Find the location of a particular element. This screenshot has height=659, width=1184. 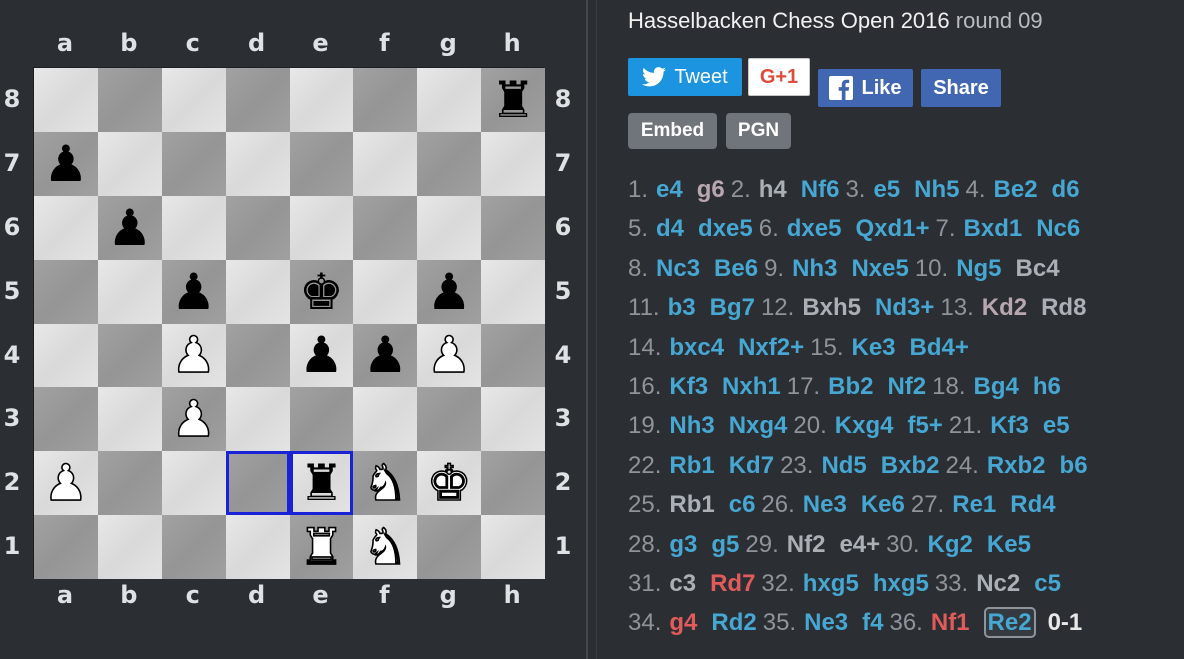

move: Re1 is located at coordinates (974, 504).